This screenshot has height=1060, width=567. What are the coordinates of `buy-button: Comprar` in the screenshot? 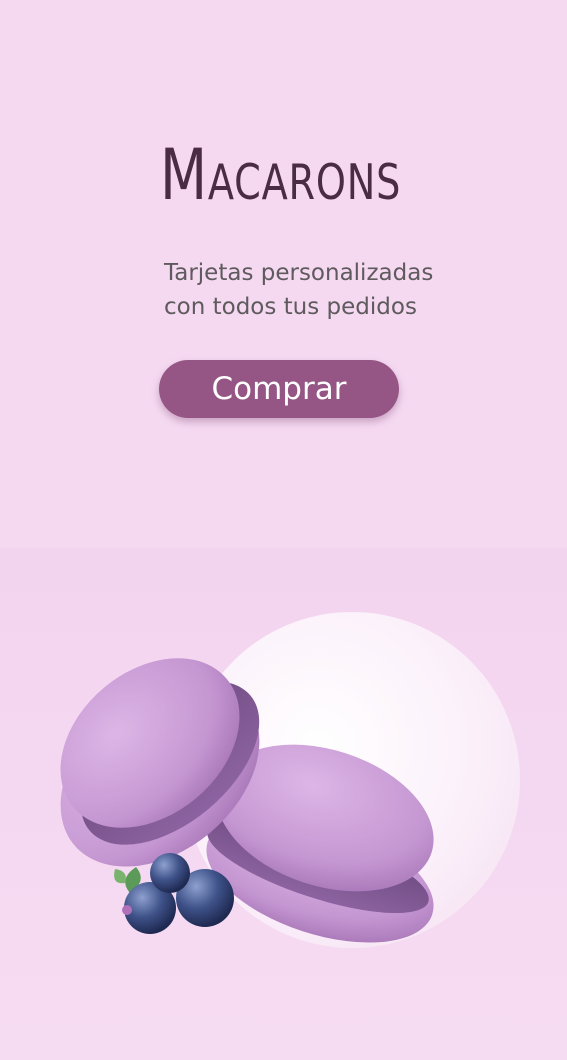 It's located at (279, 389).